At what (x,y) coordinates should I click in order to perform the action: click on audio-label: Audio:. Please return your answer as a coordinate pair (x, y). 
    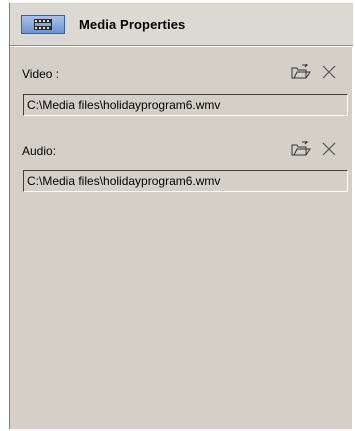
    Looking at the image, I should click on (39, 151).